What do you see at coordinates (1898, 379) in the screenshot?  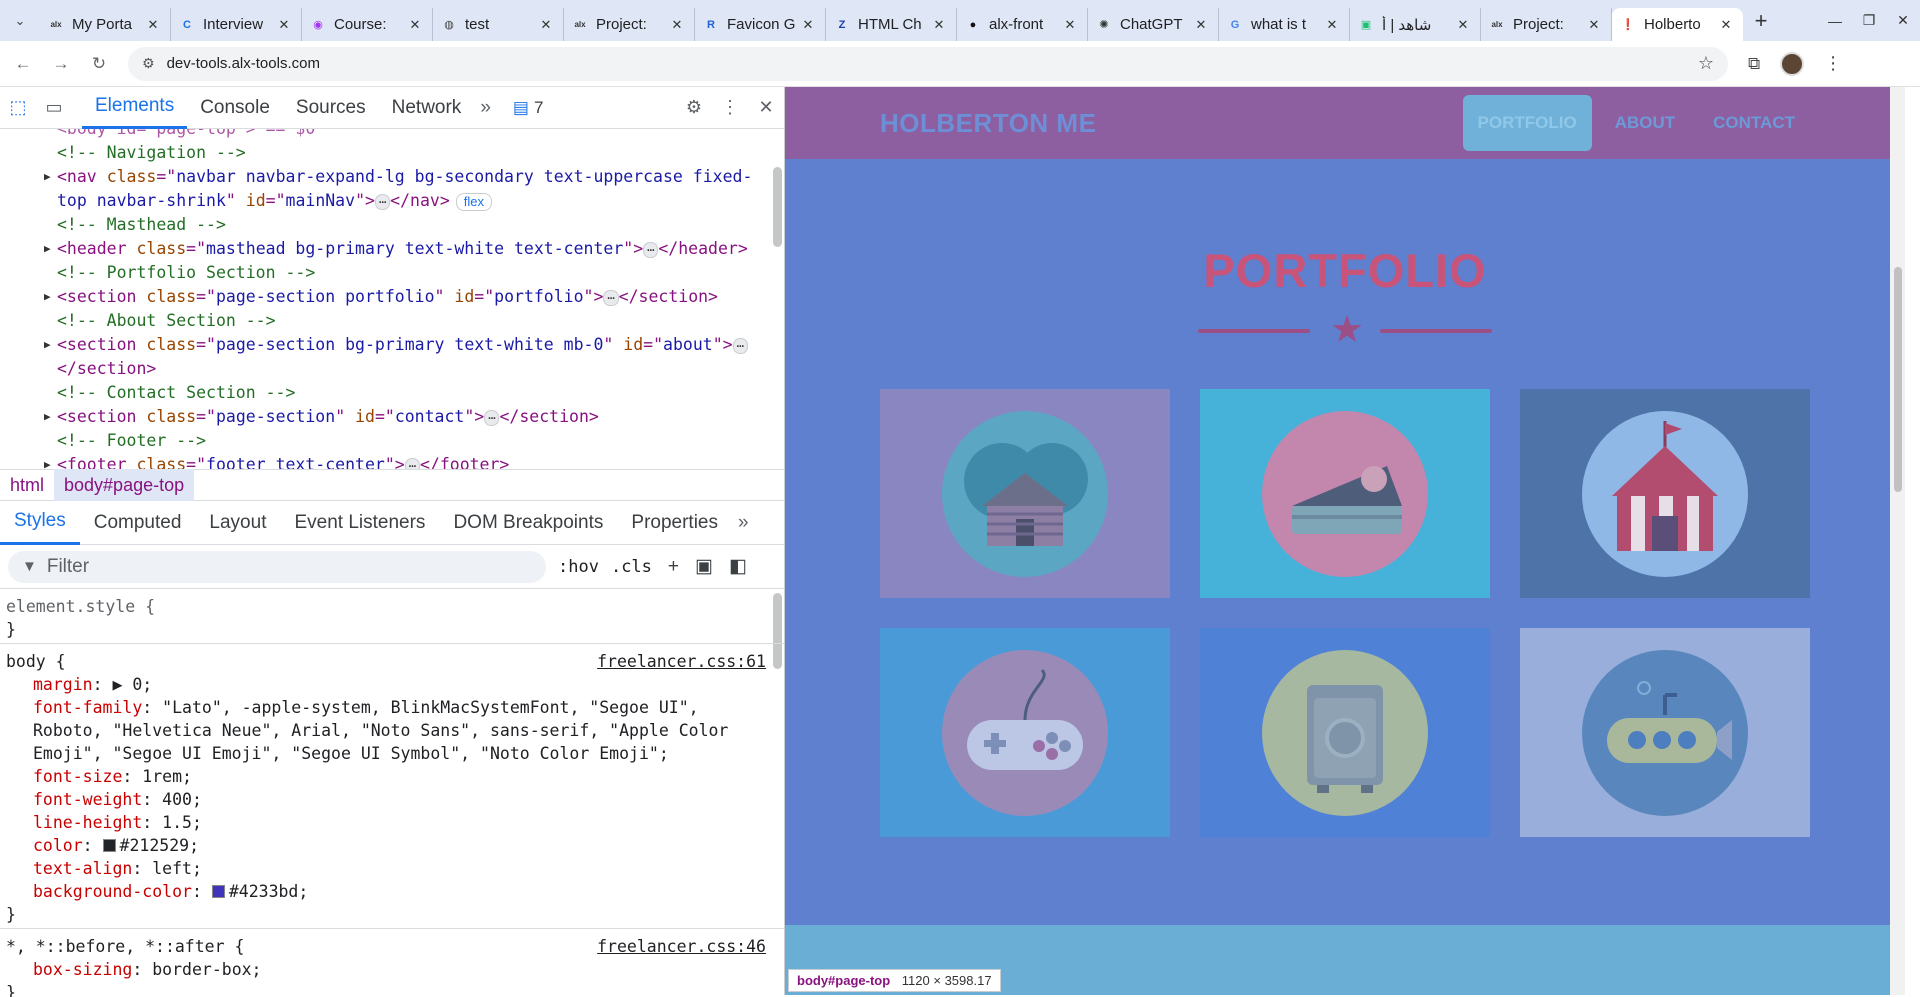 I see `page-scroll-thumb` at bounding box center [1898, 379].